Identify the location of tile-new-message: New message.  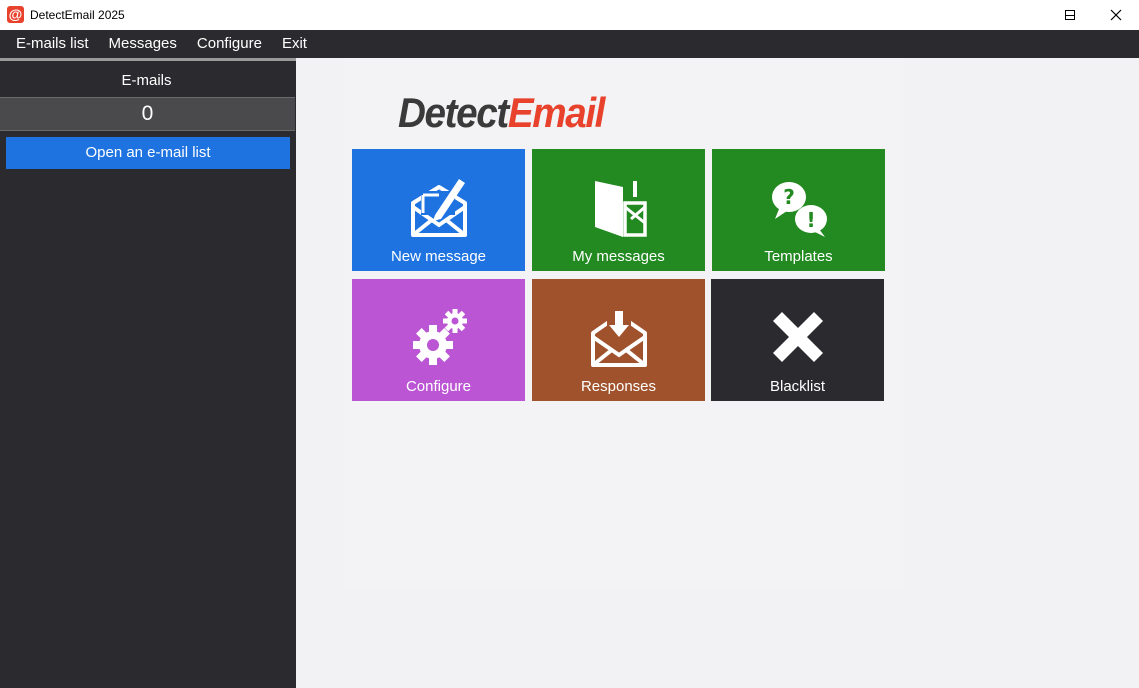
(438, 210).